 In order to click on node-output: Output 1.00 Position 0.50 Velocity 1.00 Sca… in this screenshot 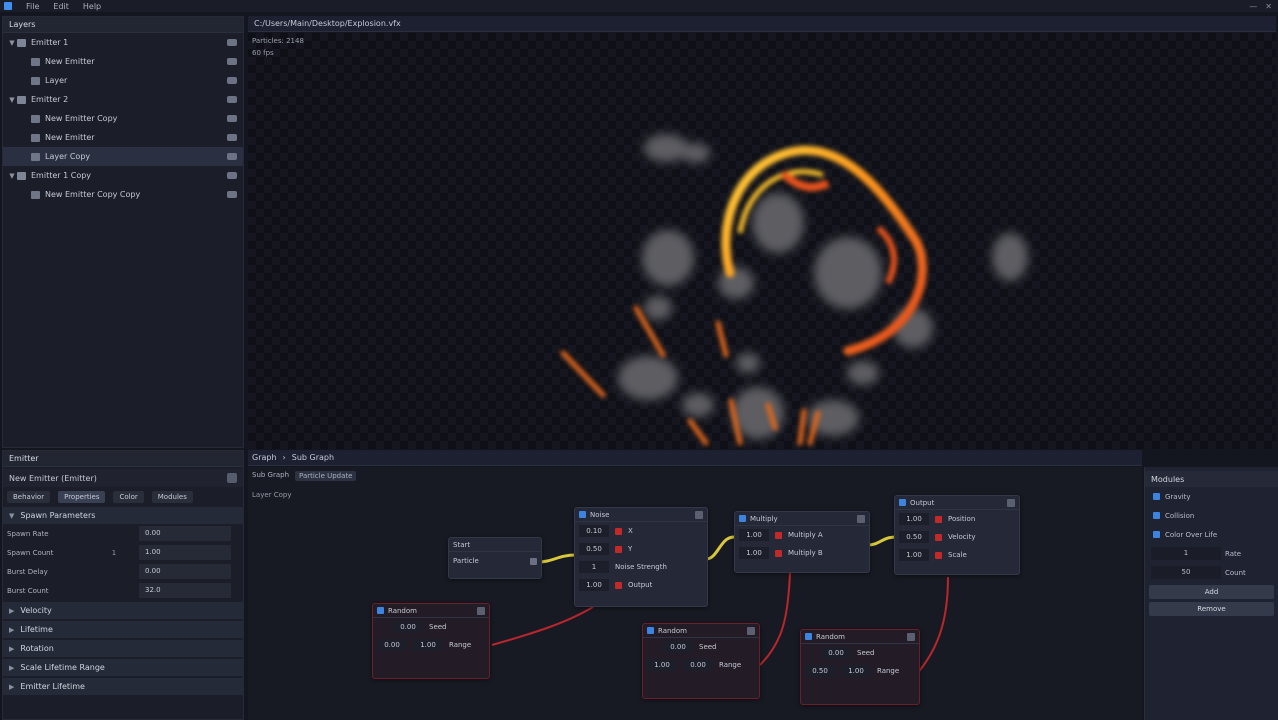, I will do `click(957, 535)`.